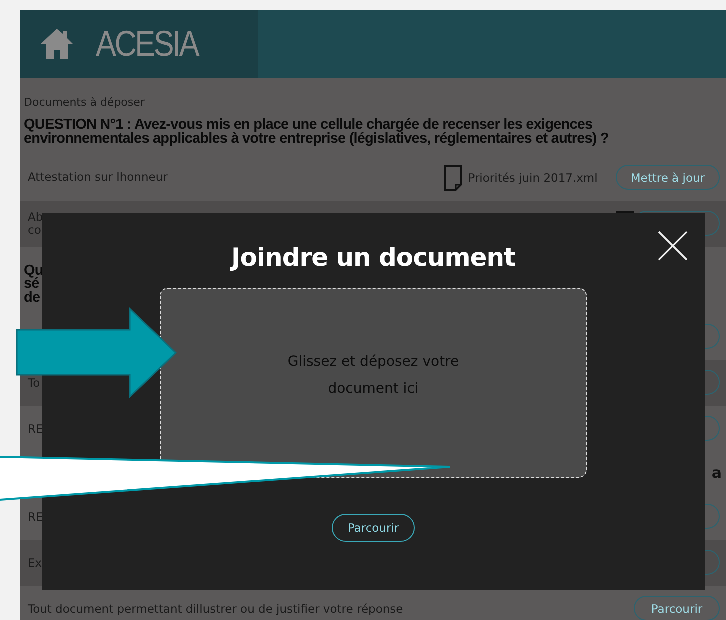 Image resolution: width=726 pixels, height=620 pixels. What do you see at coordinates (374, 257) in the screenshot?
I see `modal-title: Joindre un document` at bounding box center [374, 257].